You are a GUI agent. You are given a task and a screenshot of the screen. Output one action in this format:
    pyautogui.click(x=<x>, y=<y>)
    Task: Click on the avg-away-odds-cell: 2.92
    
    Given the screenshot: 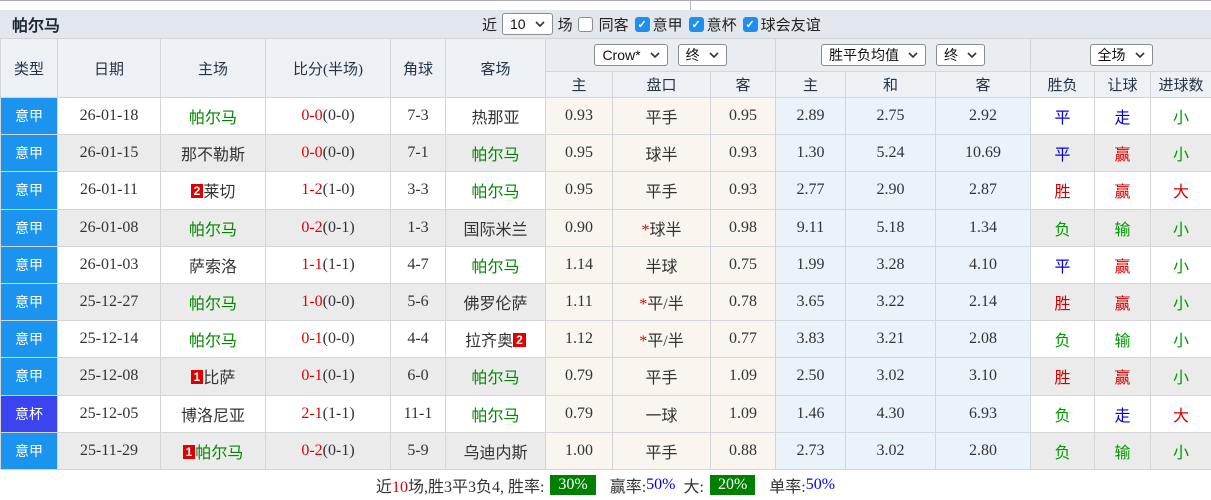 What is the action you would take?
    pyautogui.click(x=983, y=116)
    